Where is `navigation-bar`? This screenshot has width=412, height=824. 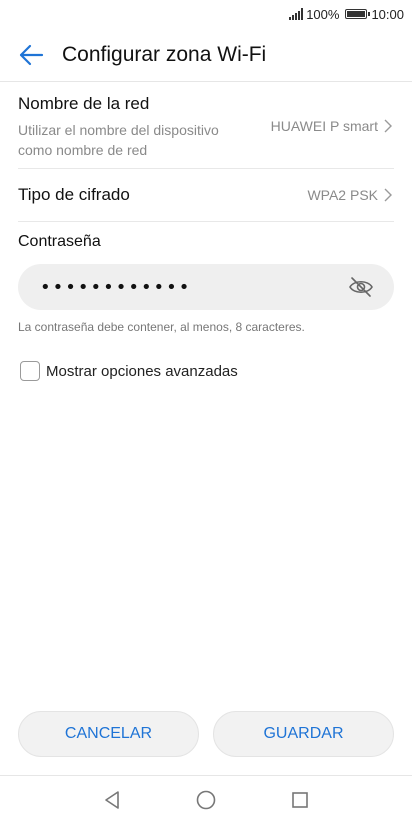
navigation-bar is located at coordinates (206, 799).